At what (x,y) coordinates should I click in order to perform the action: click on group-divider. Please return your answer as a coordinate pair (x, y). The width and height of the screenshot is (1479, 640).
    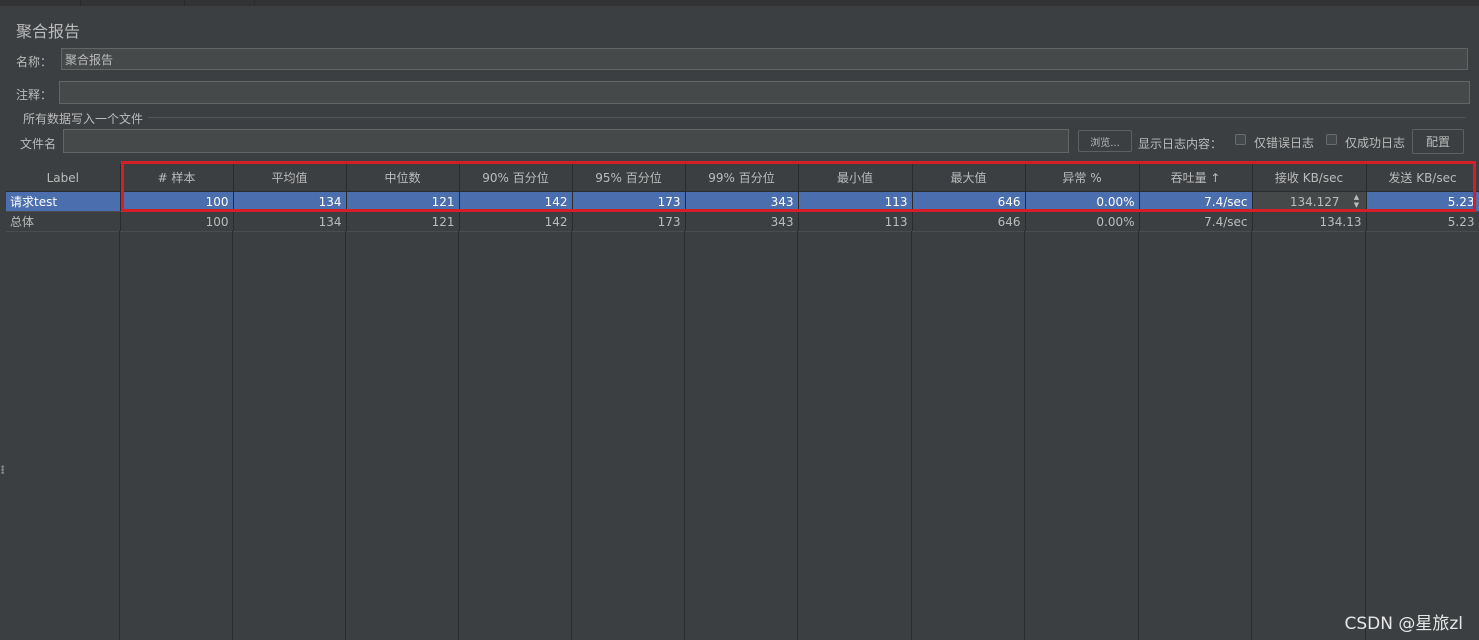
    Looking at the image, I should click on (807, 117).